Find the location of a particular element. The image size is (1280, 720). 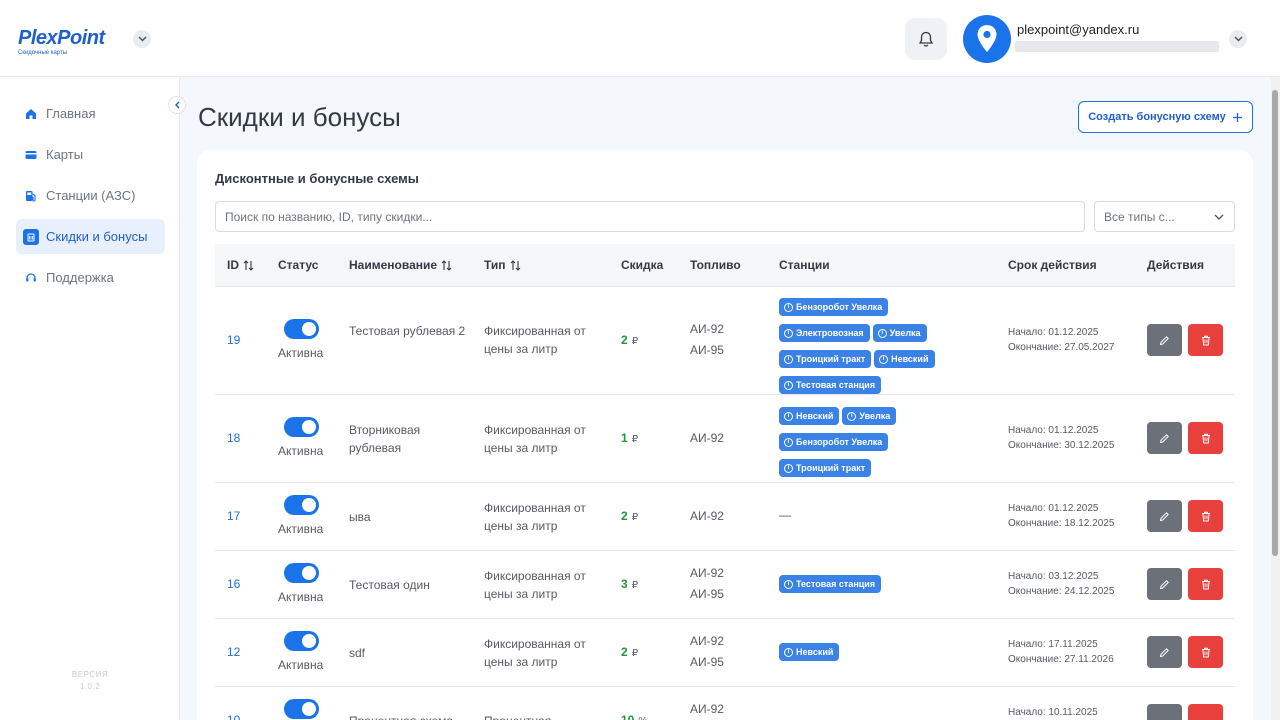

column-header-label: Тип is located at coordinates (495, 265).